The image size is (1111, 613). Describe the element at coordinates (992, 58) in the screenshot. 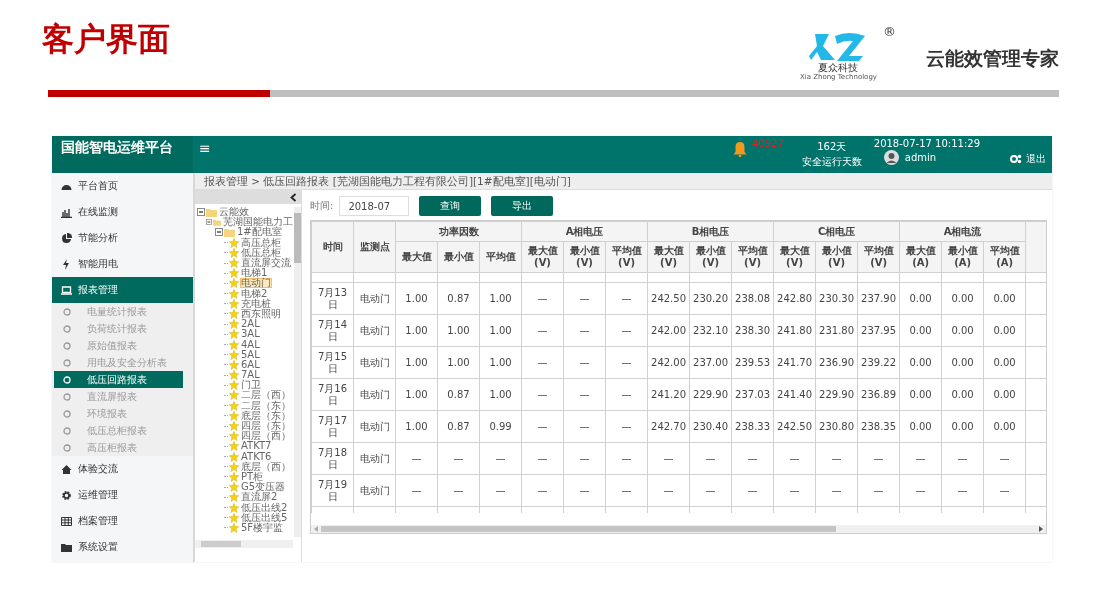

I see `slogan: 云能效管理专家` at that location.